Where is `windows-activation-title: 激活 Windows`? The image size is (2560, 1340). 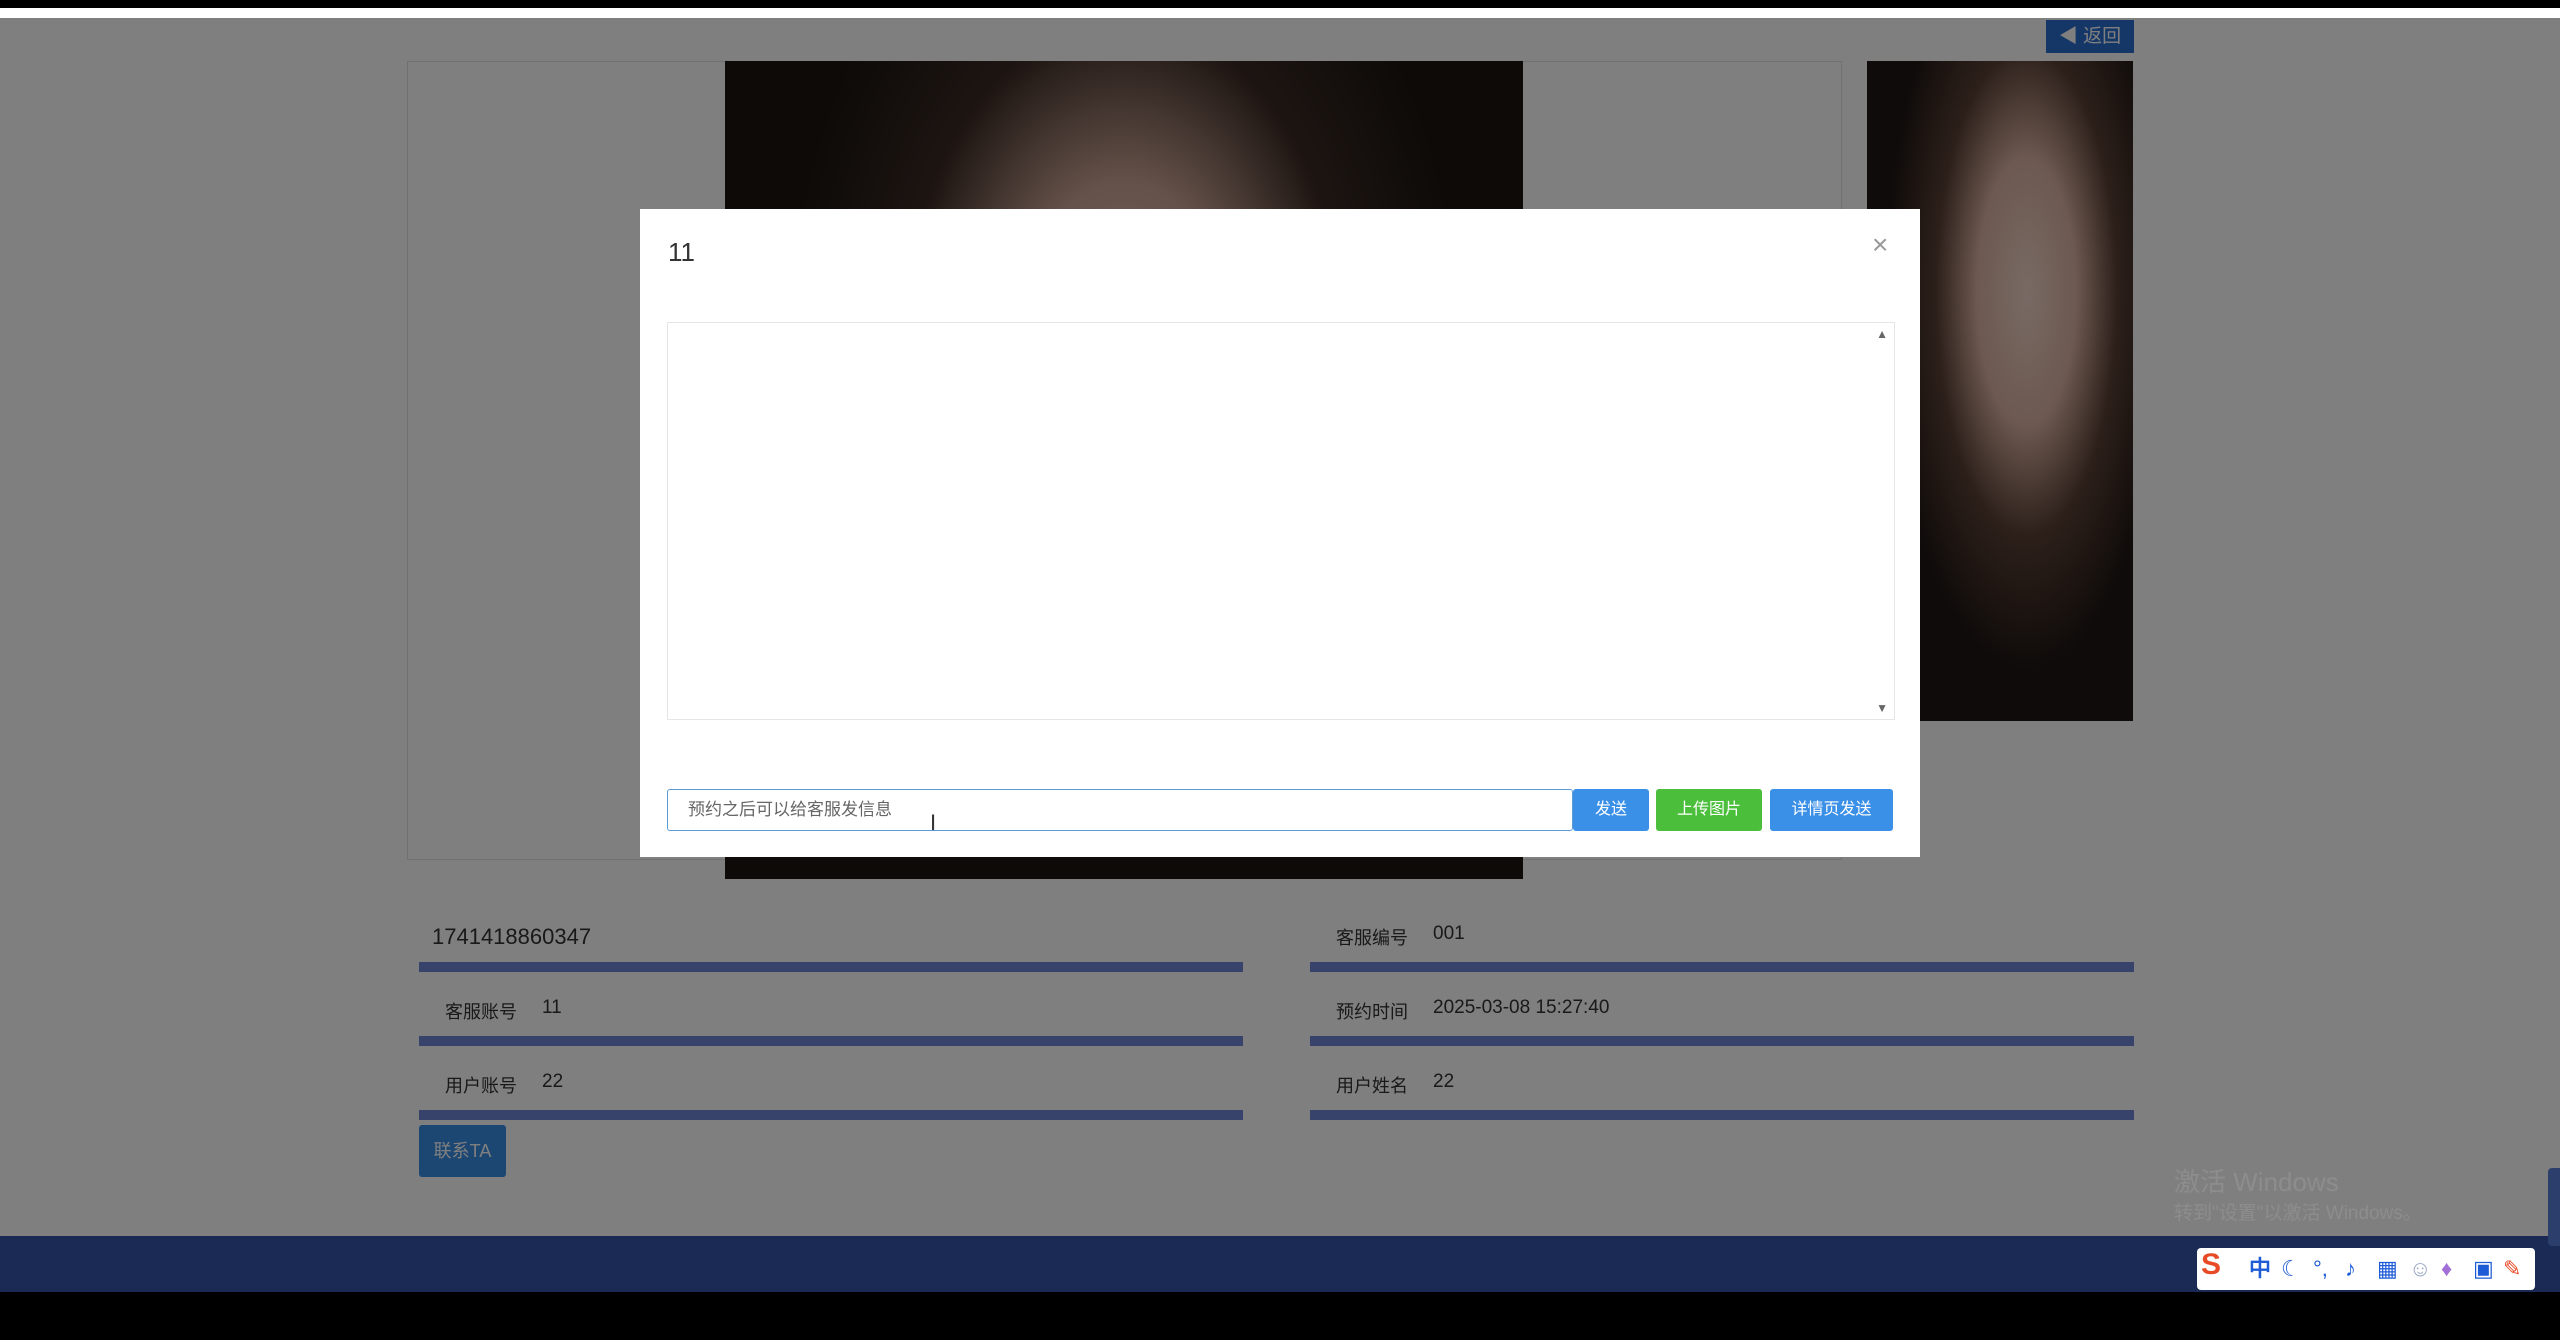
windows-activation-title: 激活 Windows is located at coordinates (2256, 1182).